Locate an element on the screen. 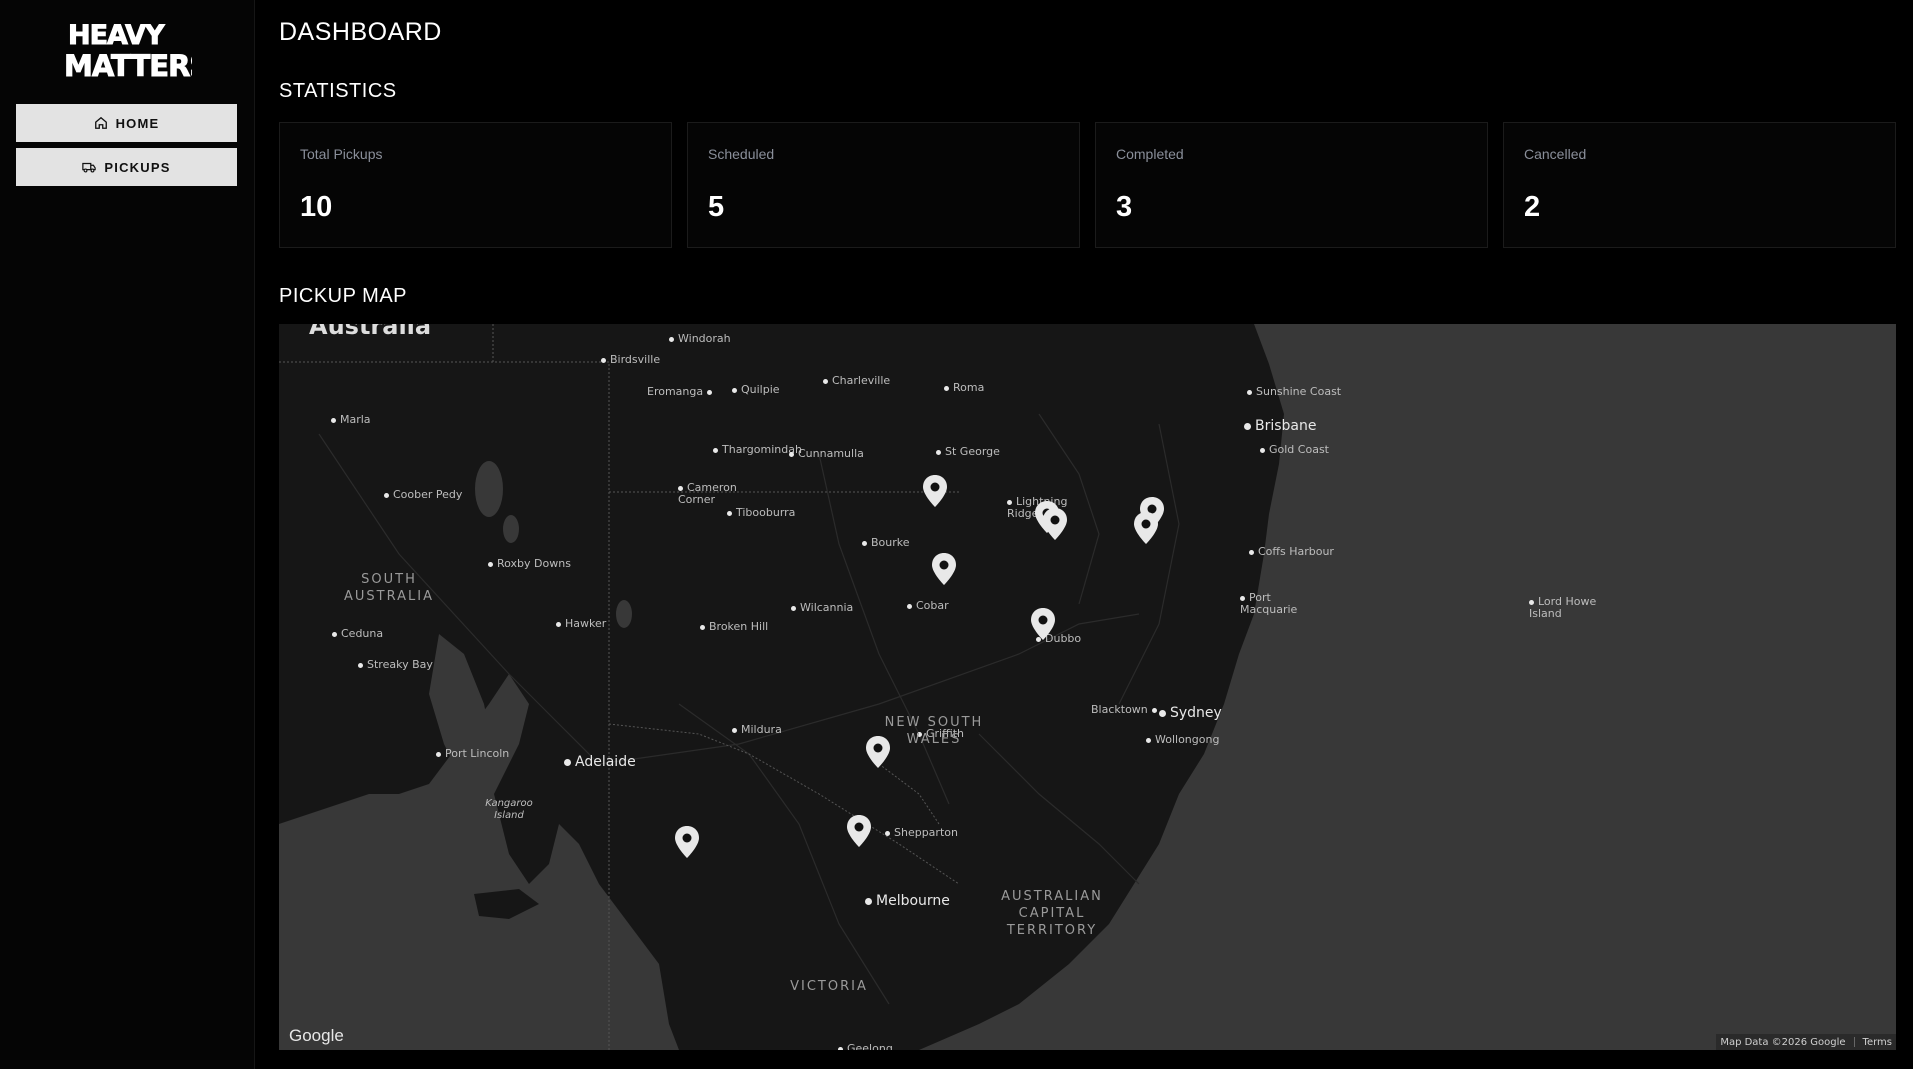 This screenshot has height=1069, width=1913. place-tibooburra: Tibooburra is located at coordinates (761, 513).